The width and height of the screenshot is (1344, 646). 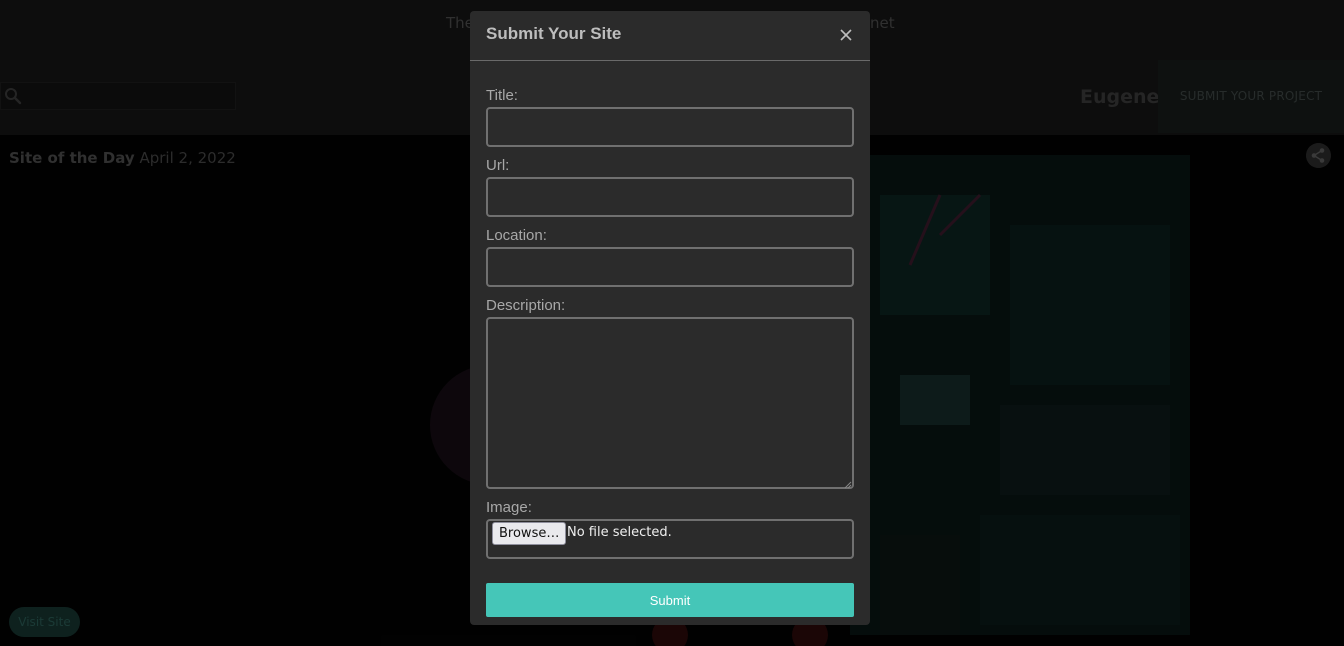 I want to click on location-field, so click(x=670, y=267).